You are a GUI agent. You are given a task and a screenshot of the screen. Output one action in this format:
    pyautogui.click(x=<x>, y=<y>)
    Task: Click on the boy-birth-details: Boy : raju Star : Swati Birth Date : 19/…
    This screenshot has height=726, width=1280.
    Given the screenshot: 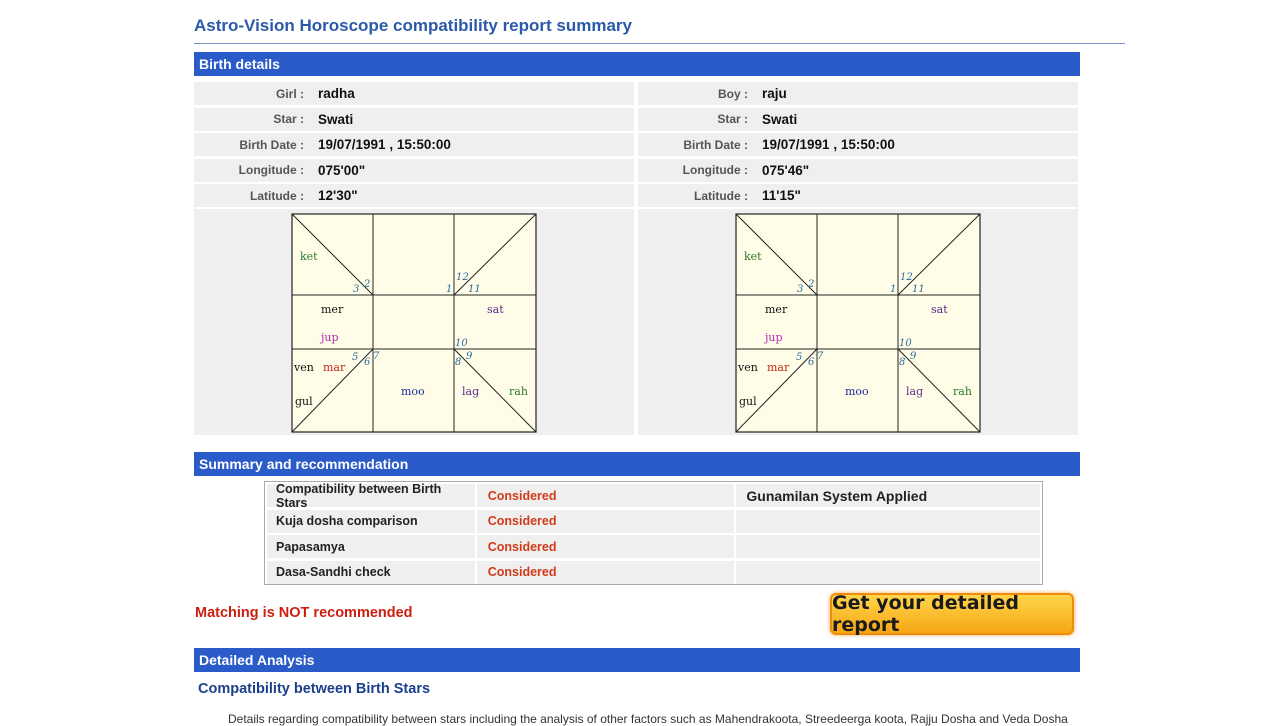 What is the action you would take?
    pyautogui.click(x=858, y=146)
    